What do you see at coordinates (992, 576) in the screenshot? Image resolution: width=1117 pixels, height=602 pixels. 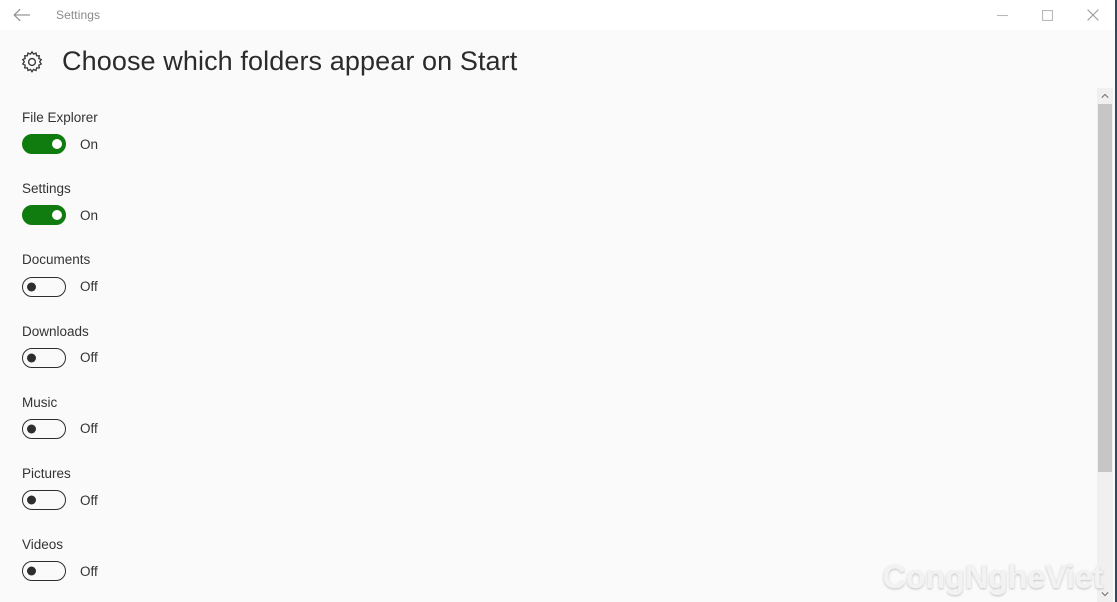 I see `watermark: CongNgheViet` at bounding box center [992, 576].